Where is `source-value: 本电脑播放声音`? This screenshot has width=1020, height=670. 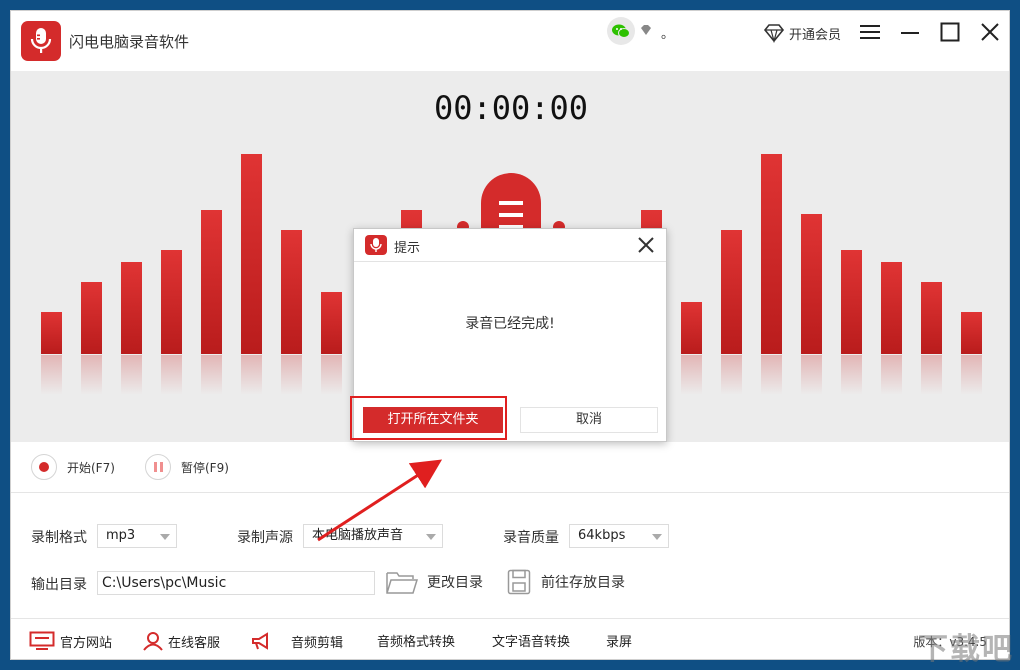 source-value: 本电脑播放声音 is located at coordinates (358, 535).